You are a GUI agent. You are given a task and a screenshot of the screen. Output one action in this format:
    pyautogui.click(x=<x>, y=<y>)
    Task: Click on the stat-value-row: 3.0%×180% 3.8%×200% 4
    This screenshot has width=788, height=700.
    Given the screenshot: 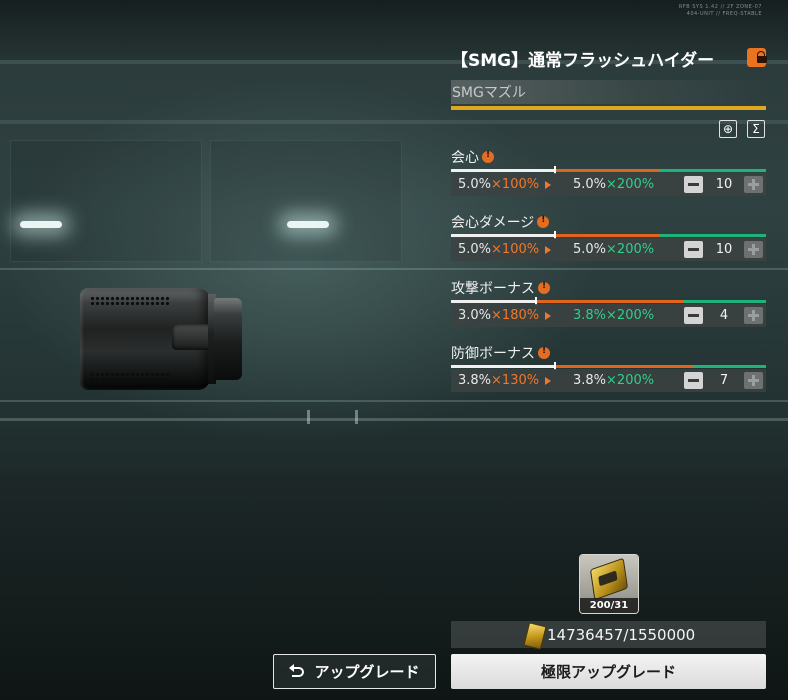 What is the action you would take?
    pyautogui.click(x=608, y=315)
    